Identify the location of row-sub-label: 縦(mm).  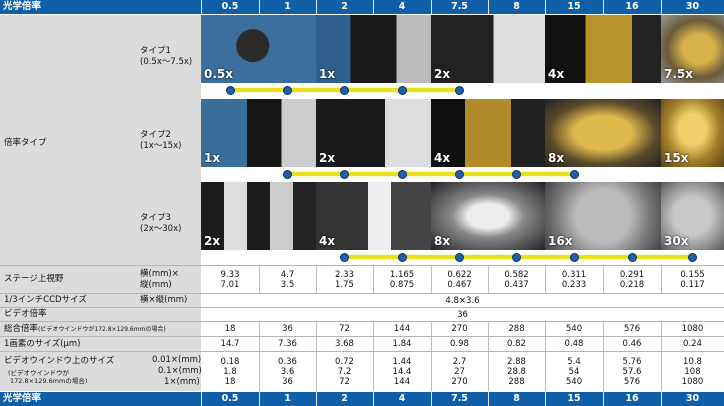
(156, 285).